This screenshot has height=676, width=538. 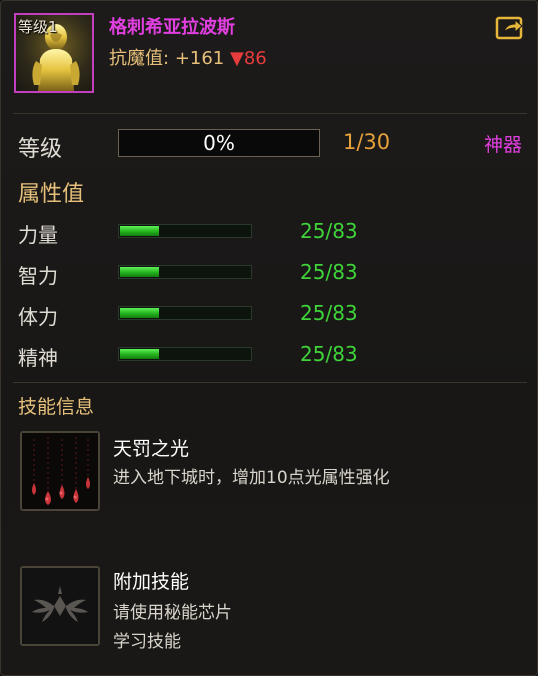 I want to click on skill-description: 请使用秘能芯片, so click(x=172, y=613).